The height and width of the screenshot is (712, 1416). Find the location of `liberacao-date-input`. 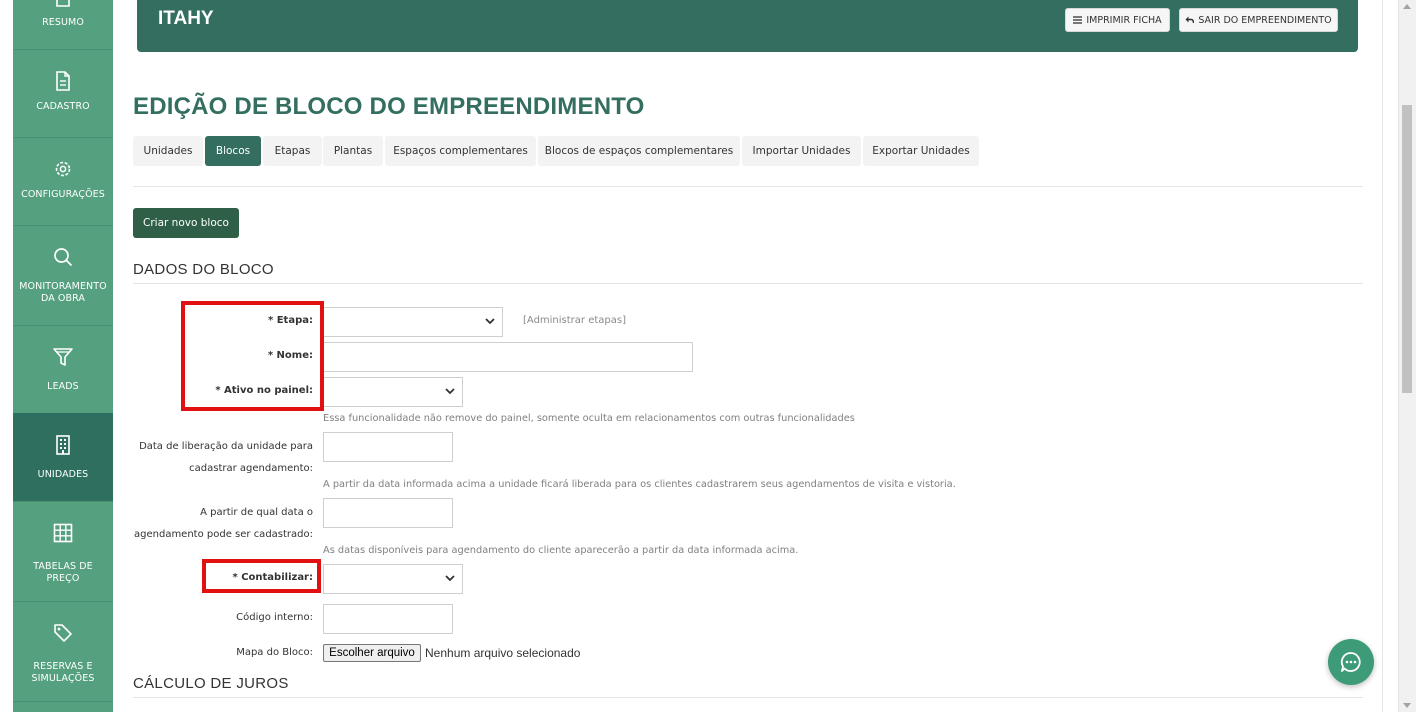

liberacao-date-input is located at coordinates (388, 447).